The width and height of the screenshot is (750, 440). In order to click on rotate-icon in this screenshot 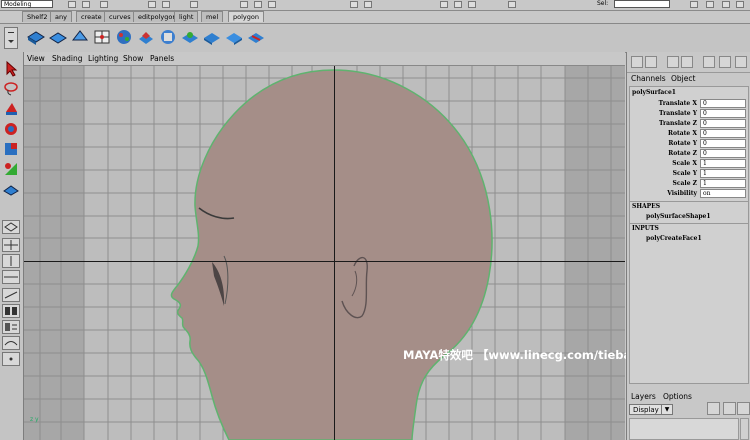, I will do `click(11, 128)`.